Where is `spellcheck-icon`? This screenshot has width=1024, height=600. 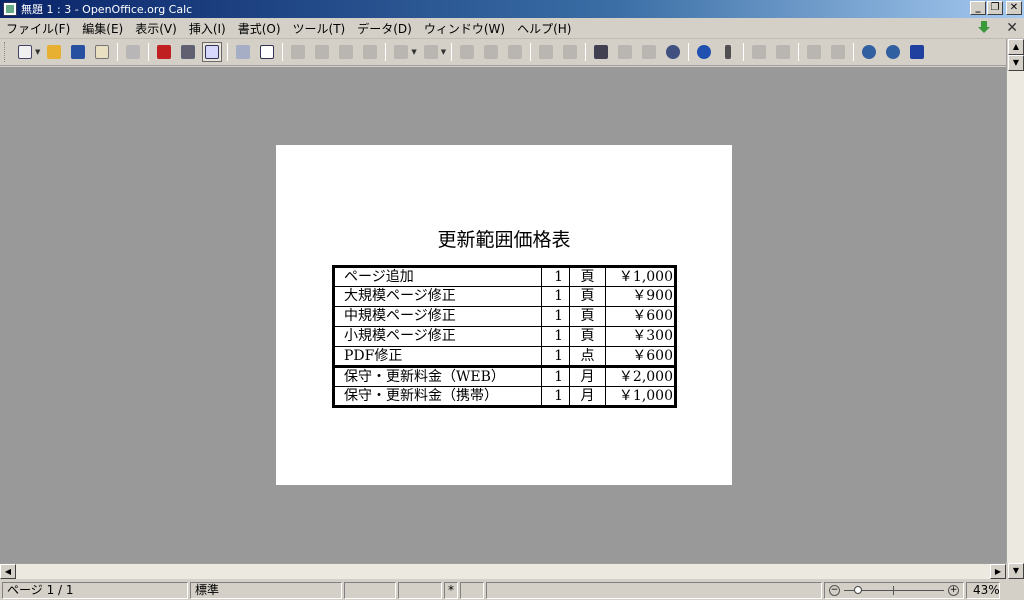
spellcheck-icon is located at coordinates (243, 52).